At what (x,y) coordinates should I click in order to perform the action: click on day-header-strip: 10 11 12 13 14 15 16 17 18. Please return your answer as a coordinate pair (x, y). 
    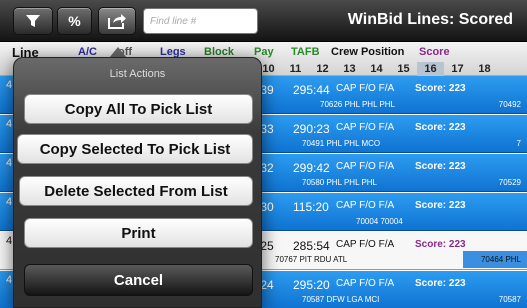
    Looking at the image, I should click on (376, 69).